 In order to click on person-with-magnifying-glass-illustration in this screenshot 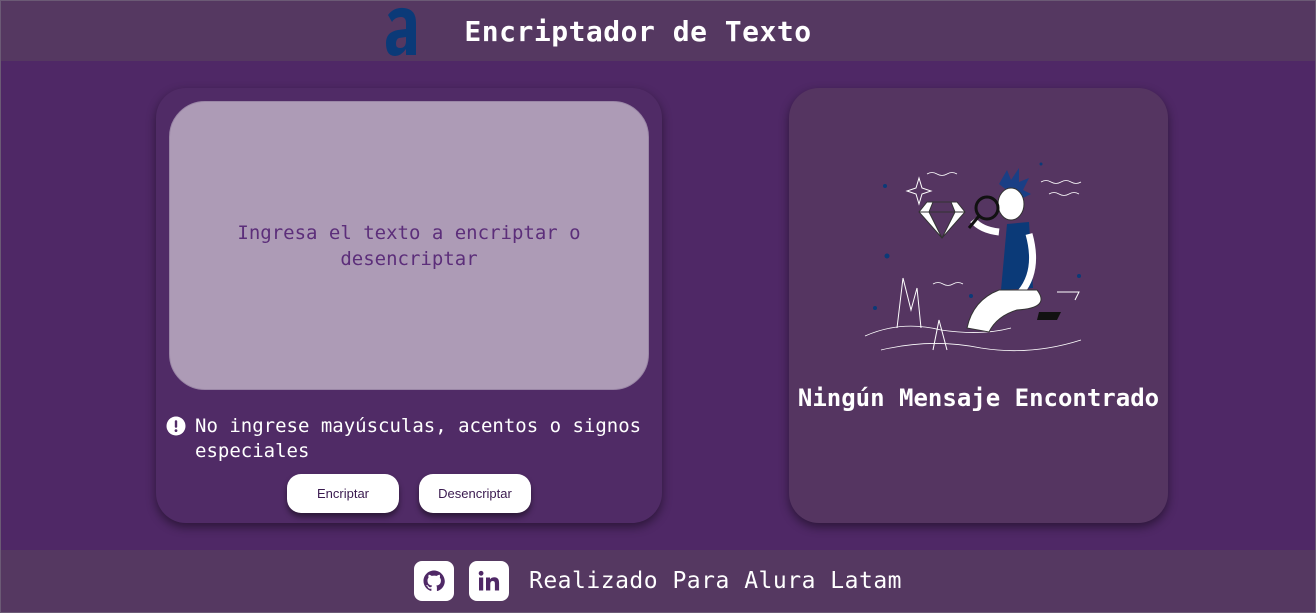, I will do `click(973, 257)`.